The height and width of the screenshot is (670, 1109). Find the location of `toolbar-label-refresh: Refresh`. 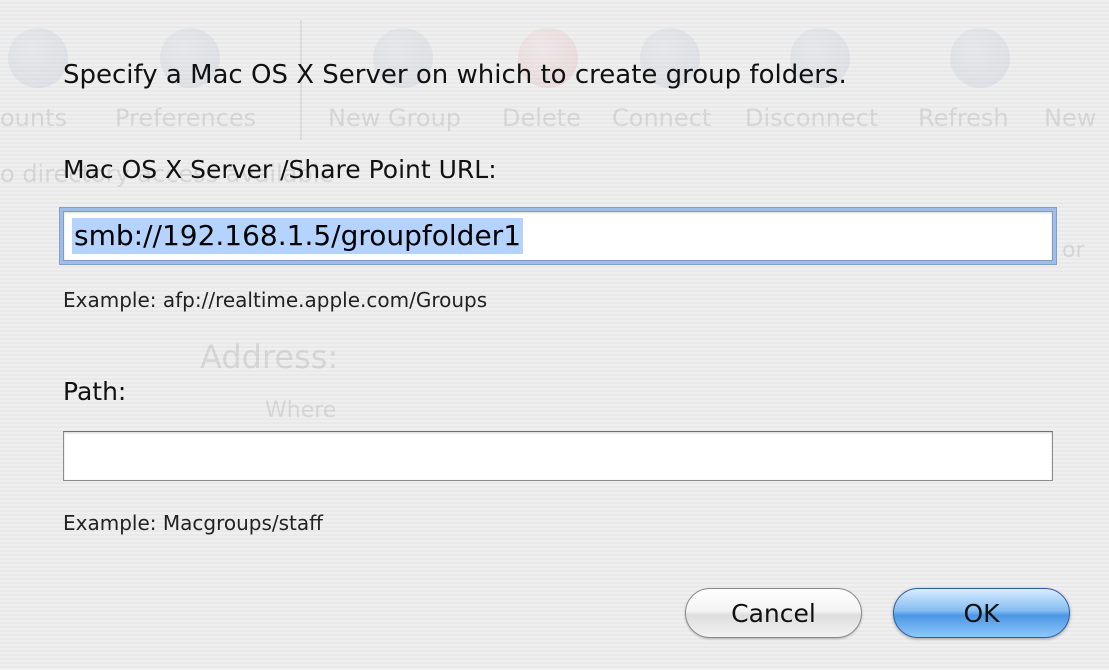

toolbar-label-refresh: Refresh is located at coordinates (963, 118).